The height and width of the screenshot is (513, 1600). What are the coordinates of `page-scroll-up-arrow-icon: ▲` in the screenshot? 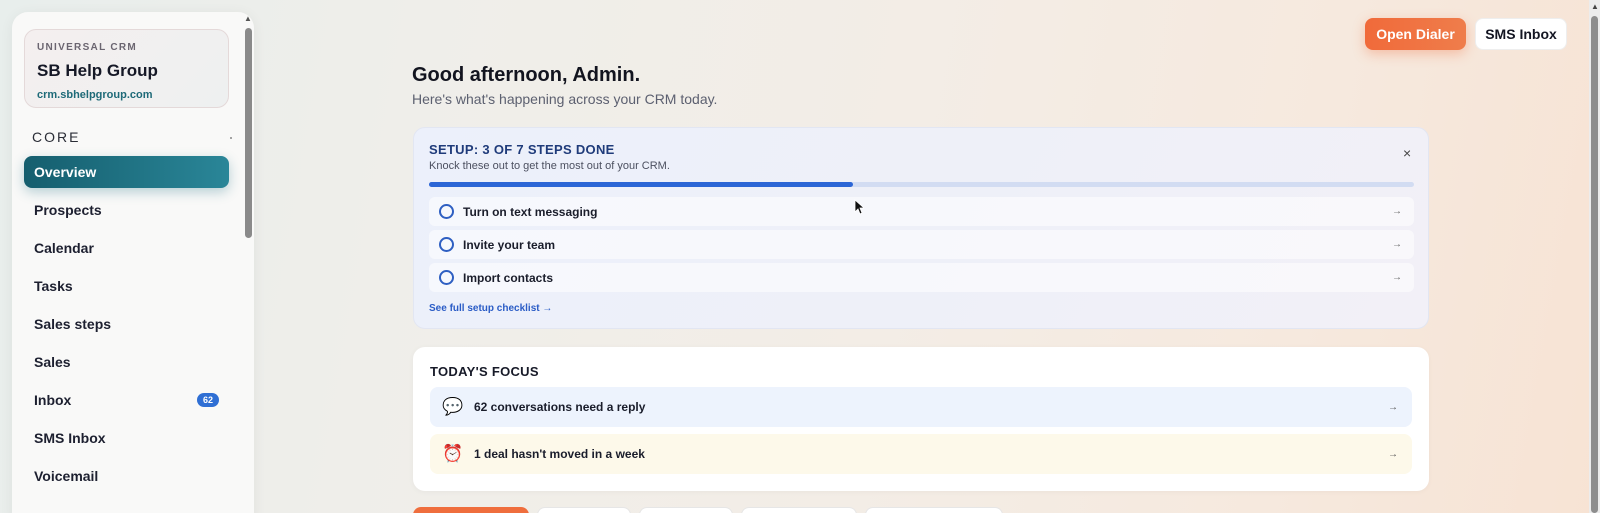 It's located at (1595, 6).